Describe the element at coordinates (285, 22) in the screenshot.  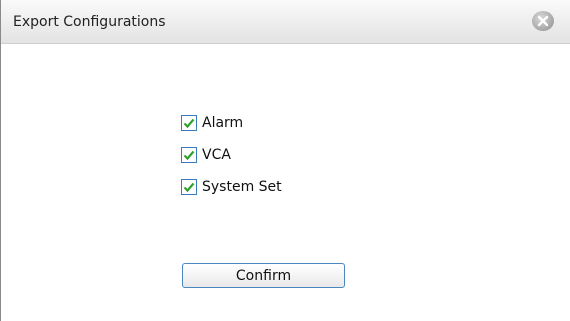
I see `dialog-titlebar: Export Configurations` at that location.